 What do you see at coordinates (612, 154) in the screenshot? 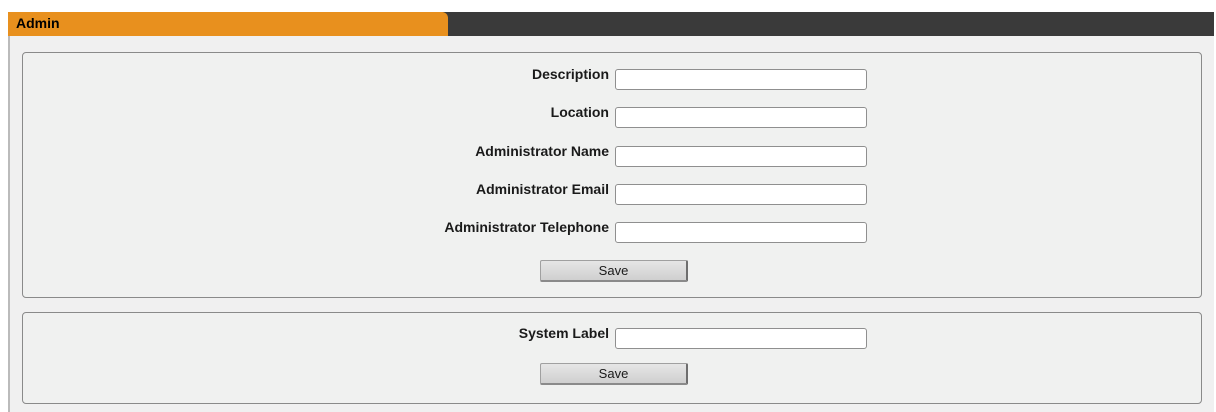
I see `administrator-name-row: Administrator Name` at bounding box center [612, 154].